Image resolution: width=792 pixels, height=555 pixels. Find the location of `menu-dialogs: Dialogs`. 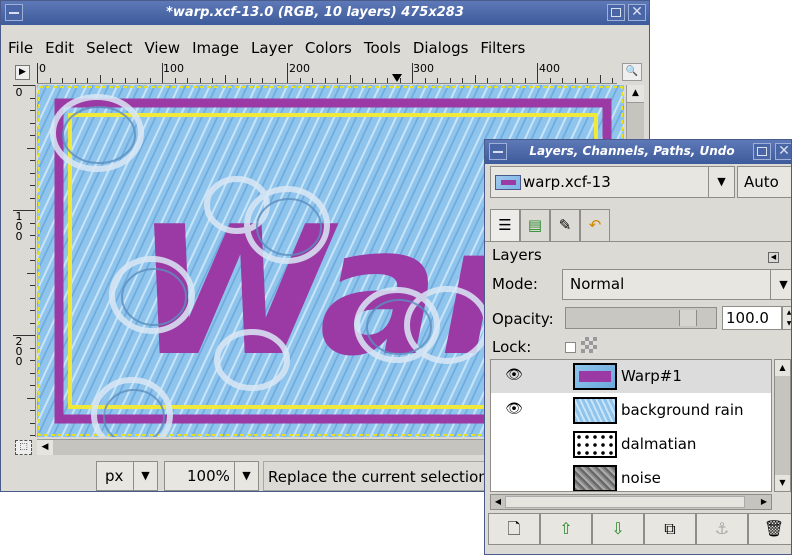

menu-dialogs: Dialogs is located at coordinates (440, 48).